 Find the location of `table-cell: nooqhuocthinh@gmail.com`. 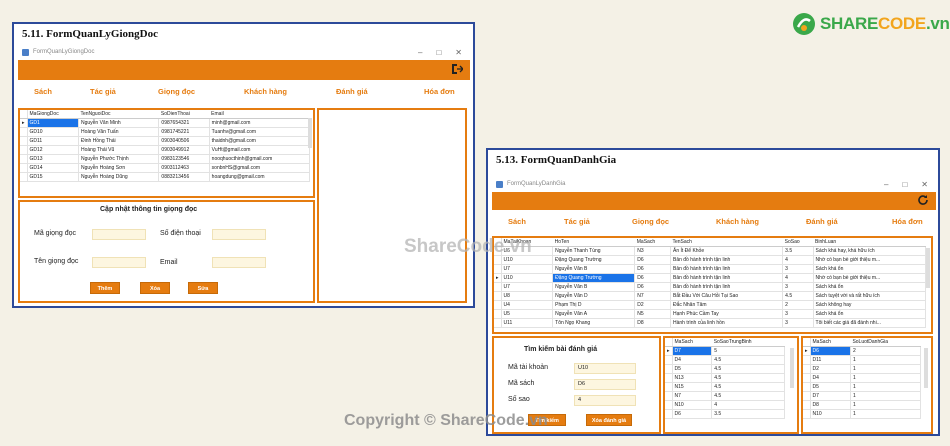

table-cell: nooqhuocthinh@gmail.com is located at coordinates (260, 159).